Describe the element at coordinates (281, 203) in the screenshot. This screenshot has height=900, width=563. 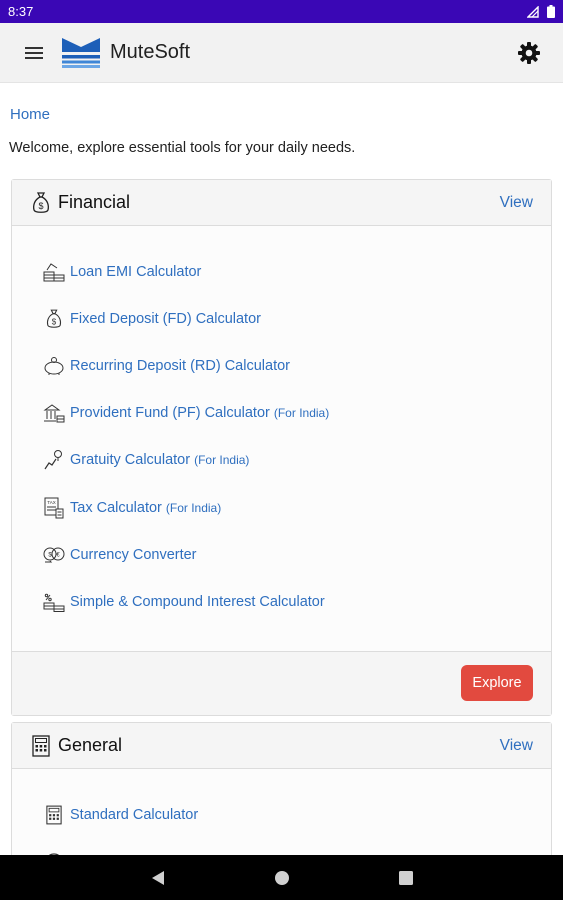
I see `financial-card-header: $ Financial View` at that location.